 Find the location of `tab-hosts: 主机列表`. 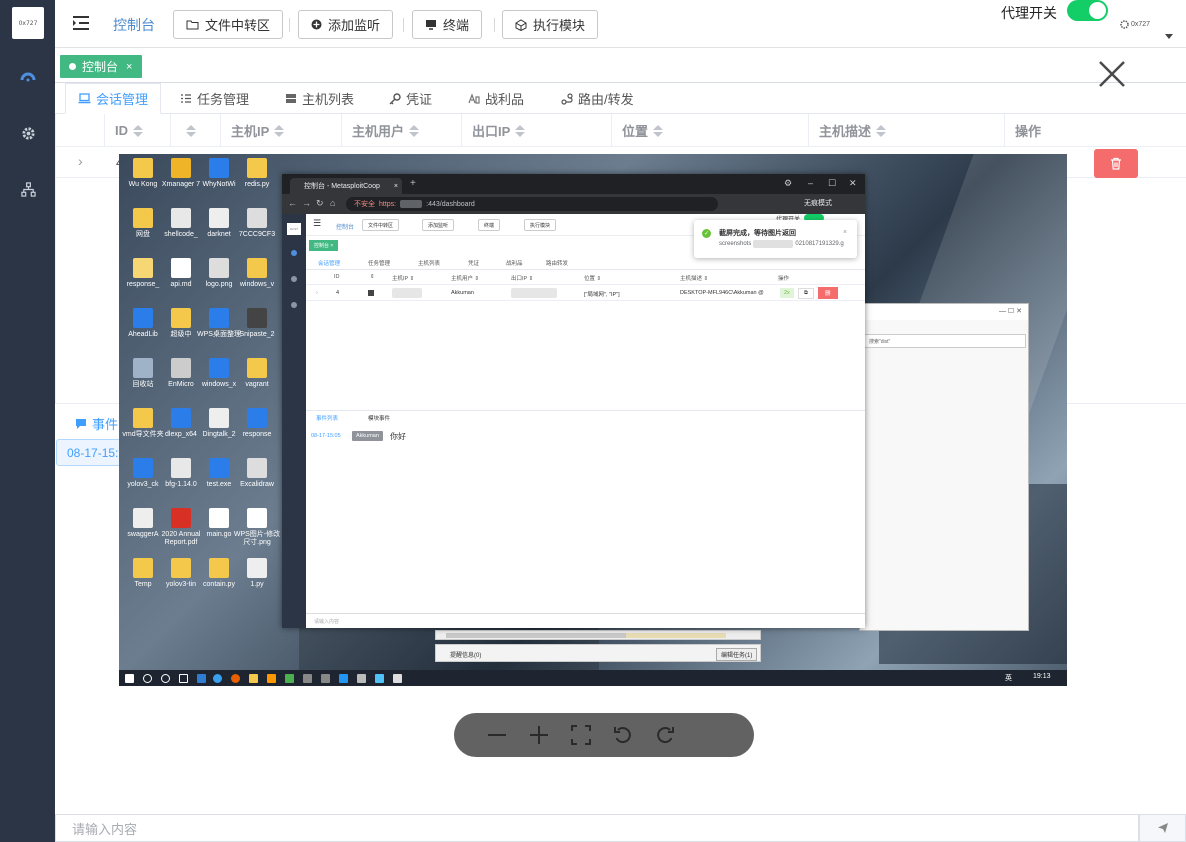

tab-hosts: 主机列表 is located at coordinates (319, 98).